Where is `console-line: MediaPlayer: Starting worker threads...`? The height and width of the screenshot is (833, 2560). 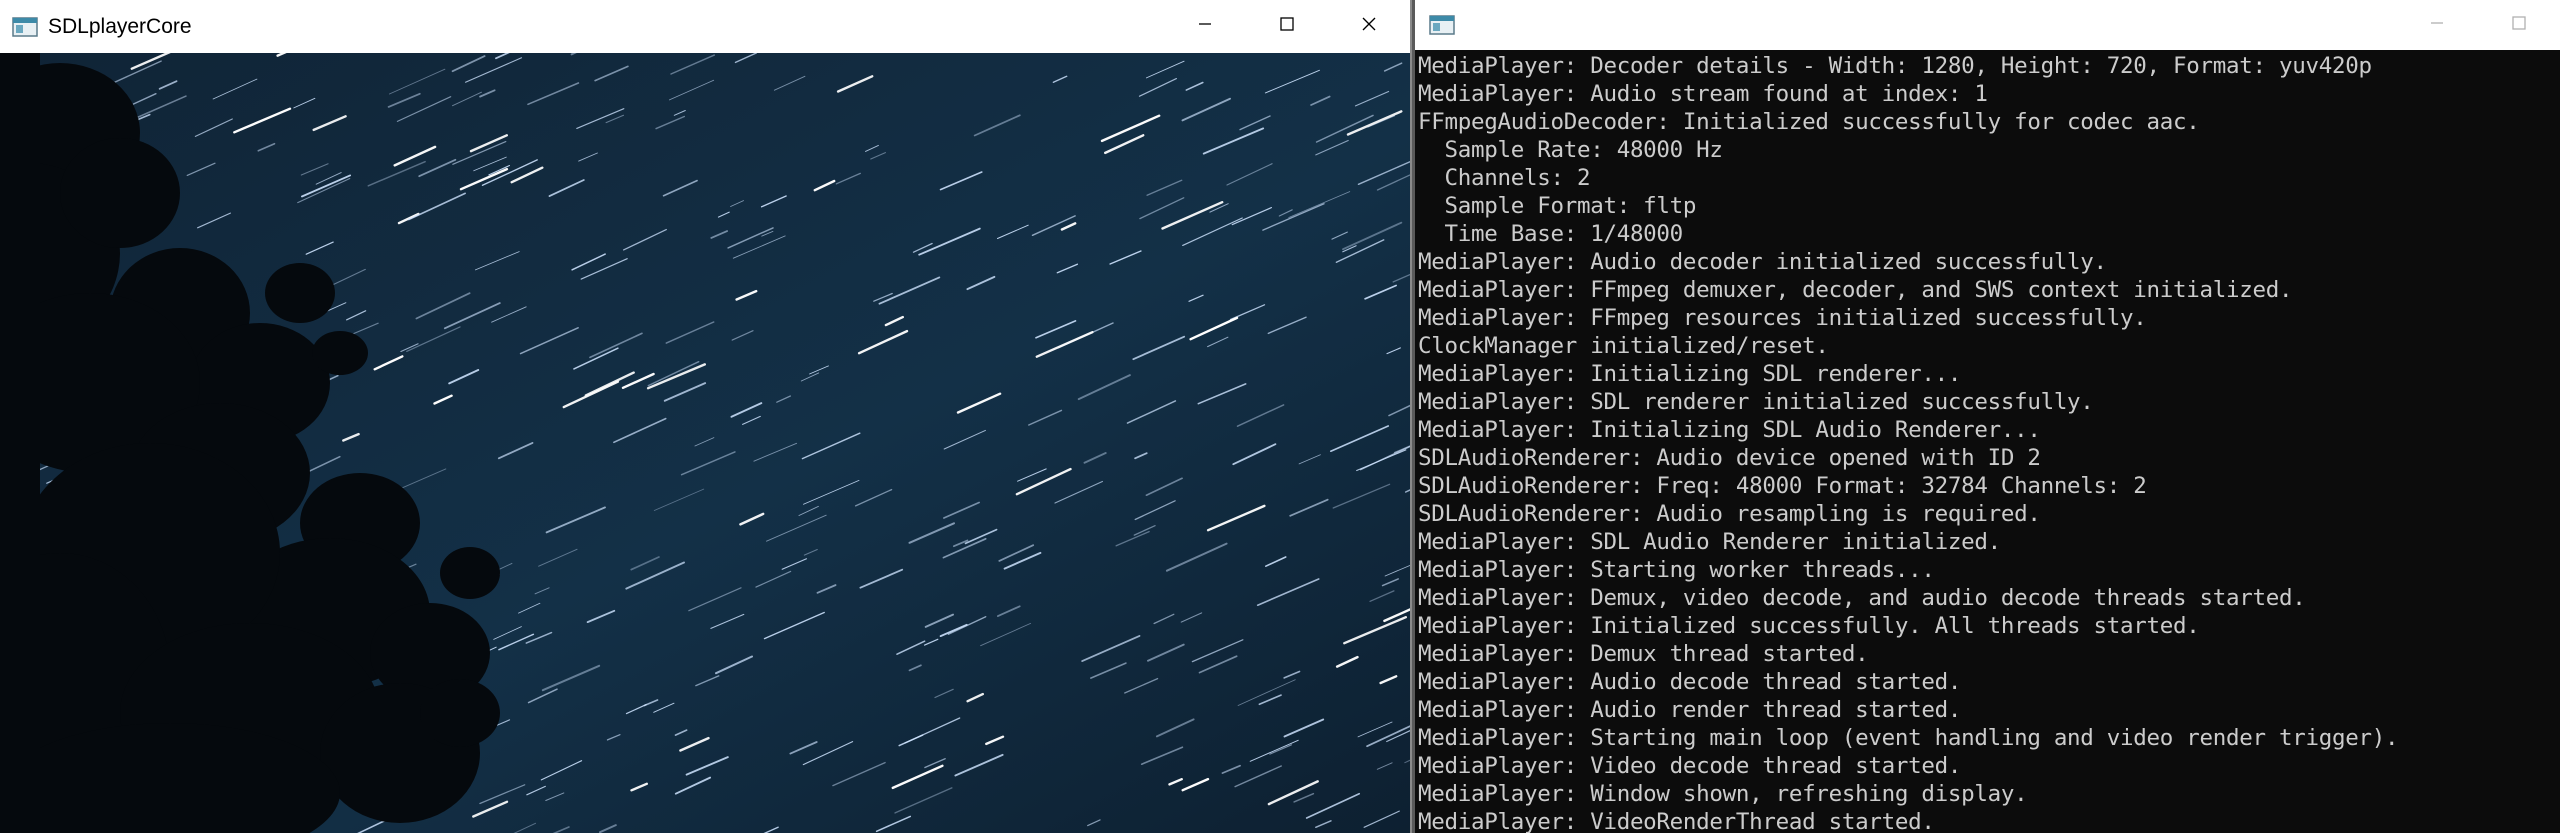
console-line: MediaPlayer: Starting worker threads... is located at coordinates (1676, 570).